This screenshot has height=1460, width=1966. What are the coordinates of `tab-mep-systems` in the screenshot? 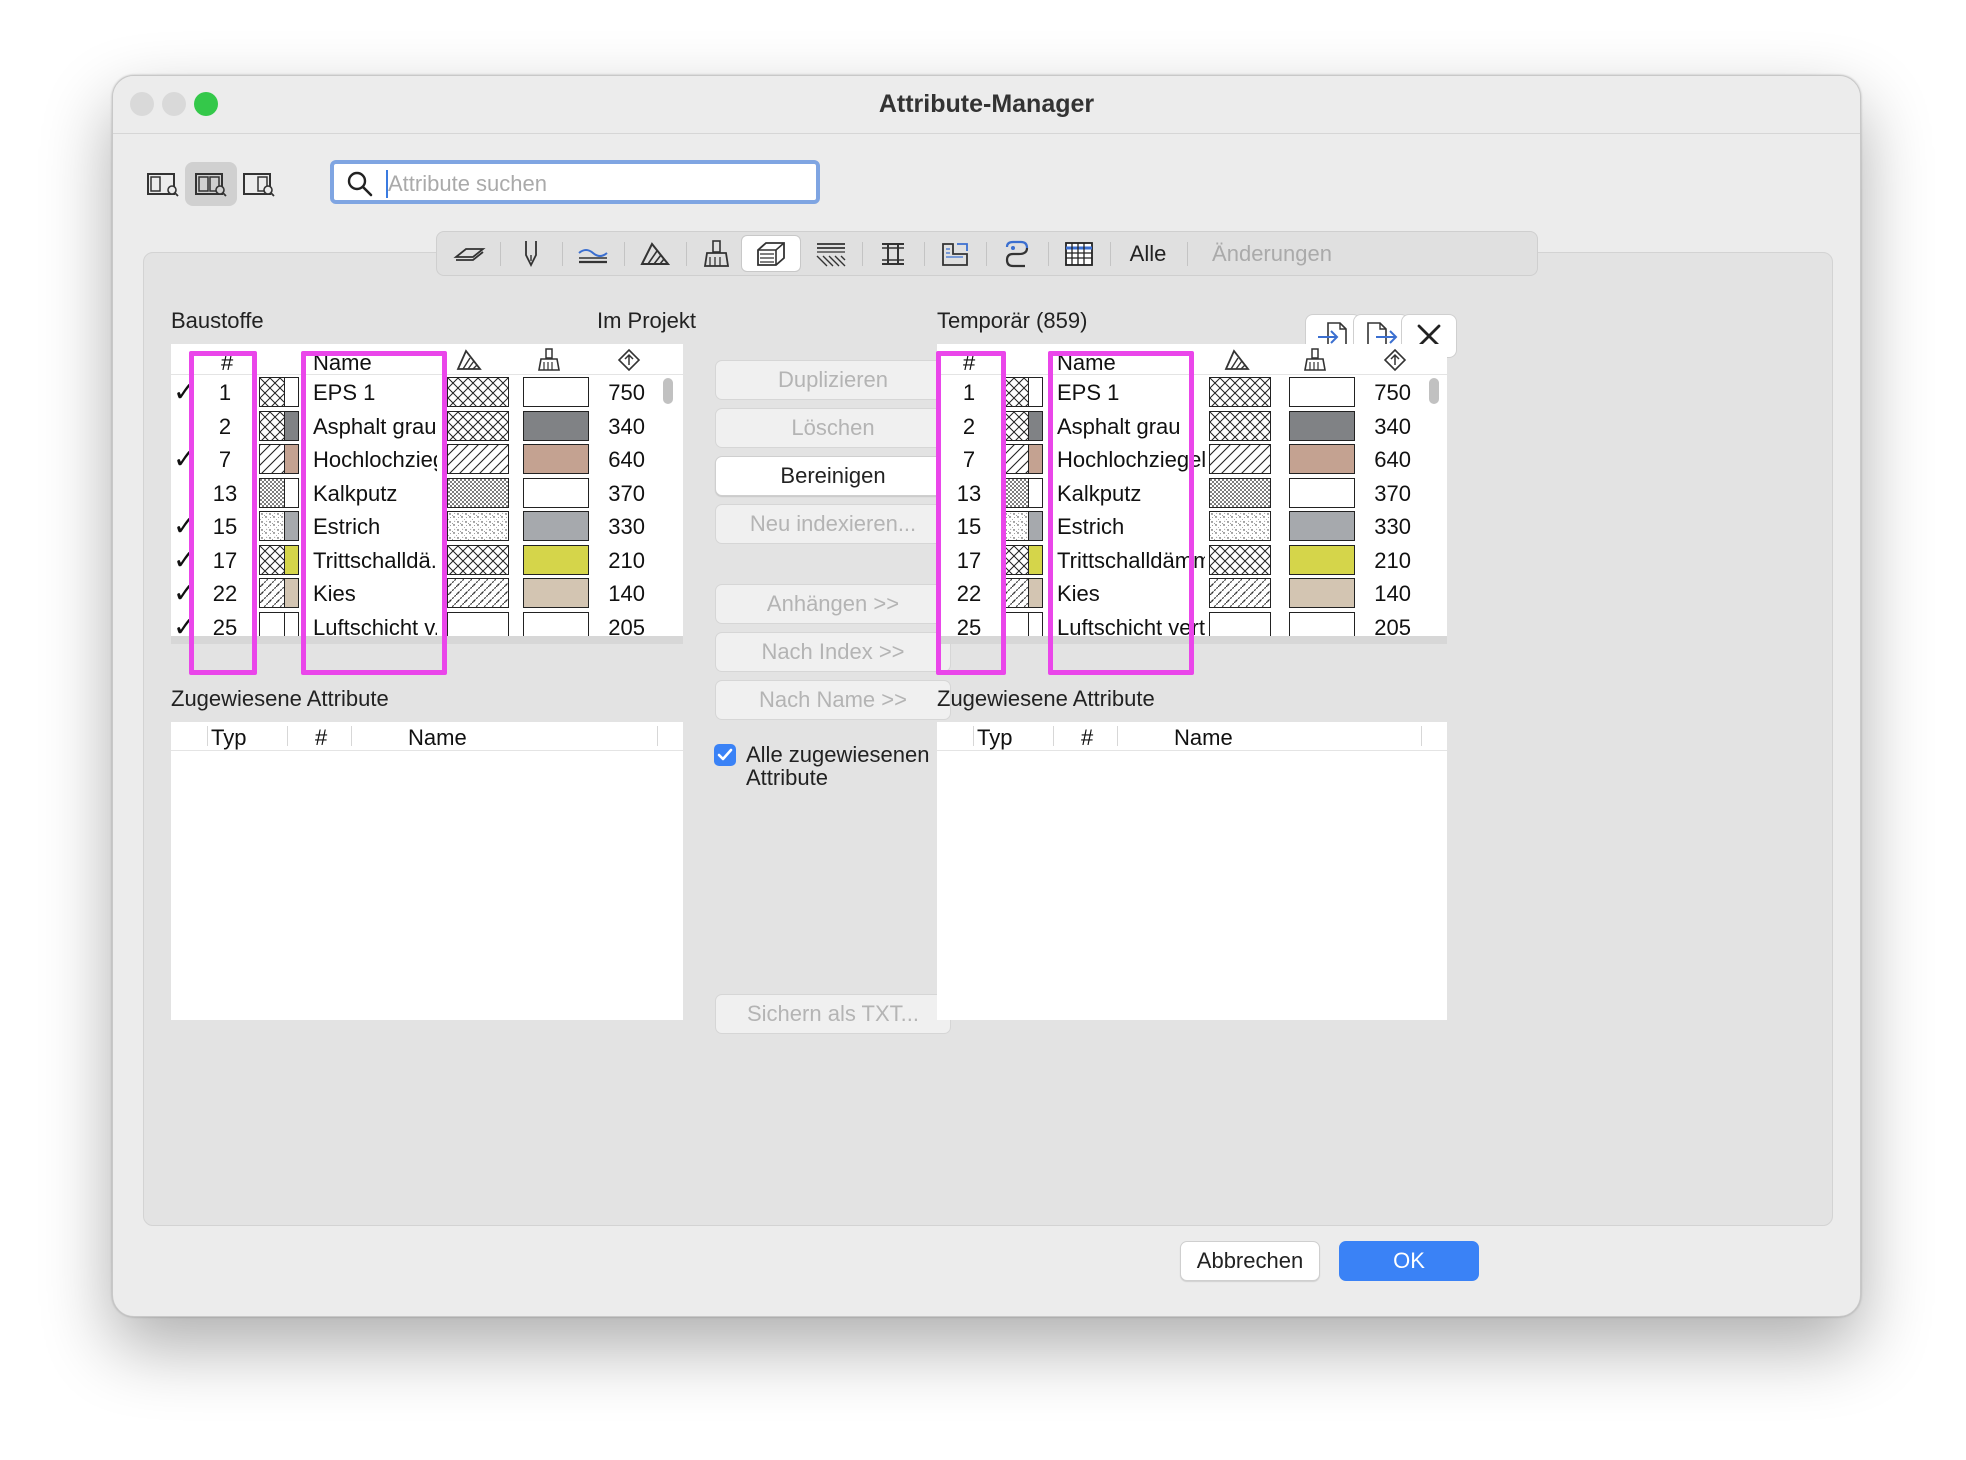 It's located at (1017, 253).